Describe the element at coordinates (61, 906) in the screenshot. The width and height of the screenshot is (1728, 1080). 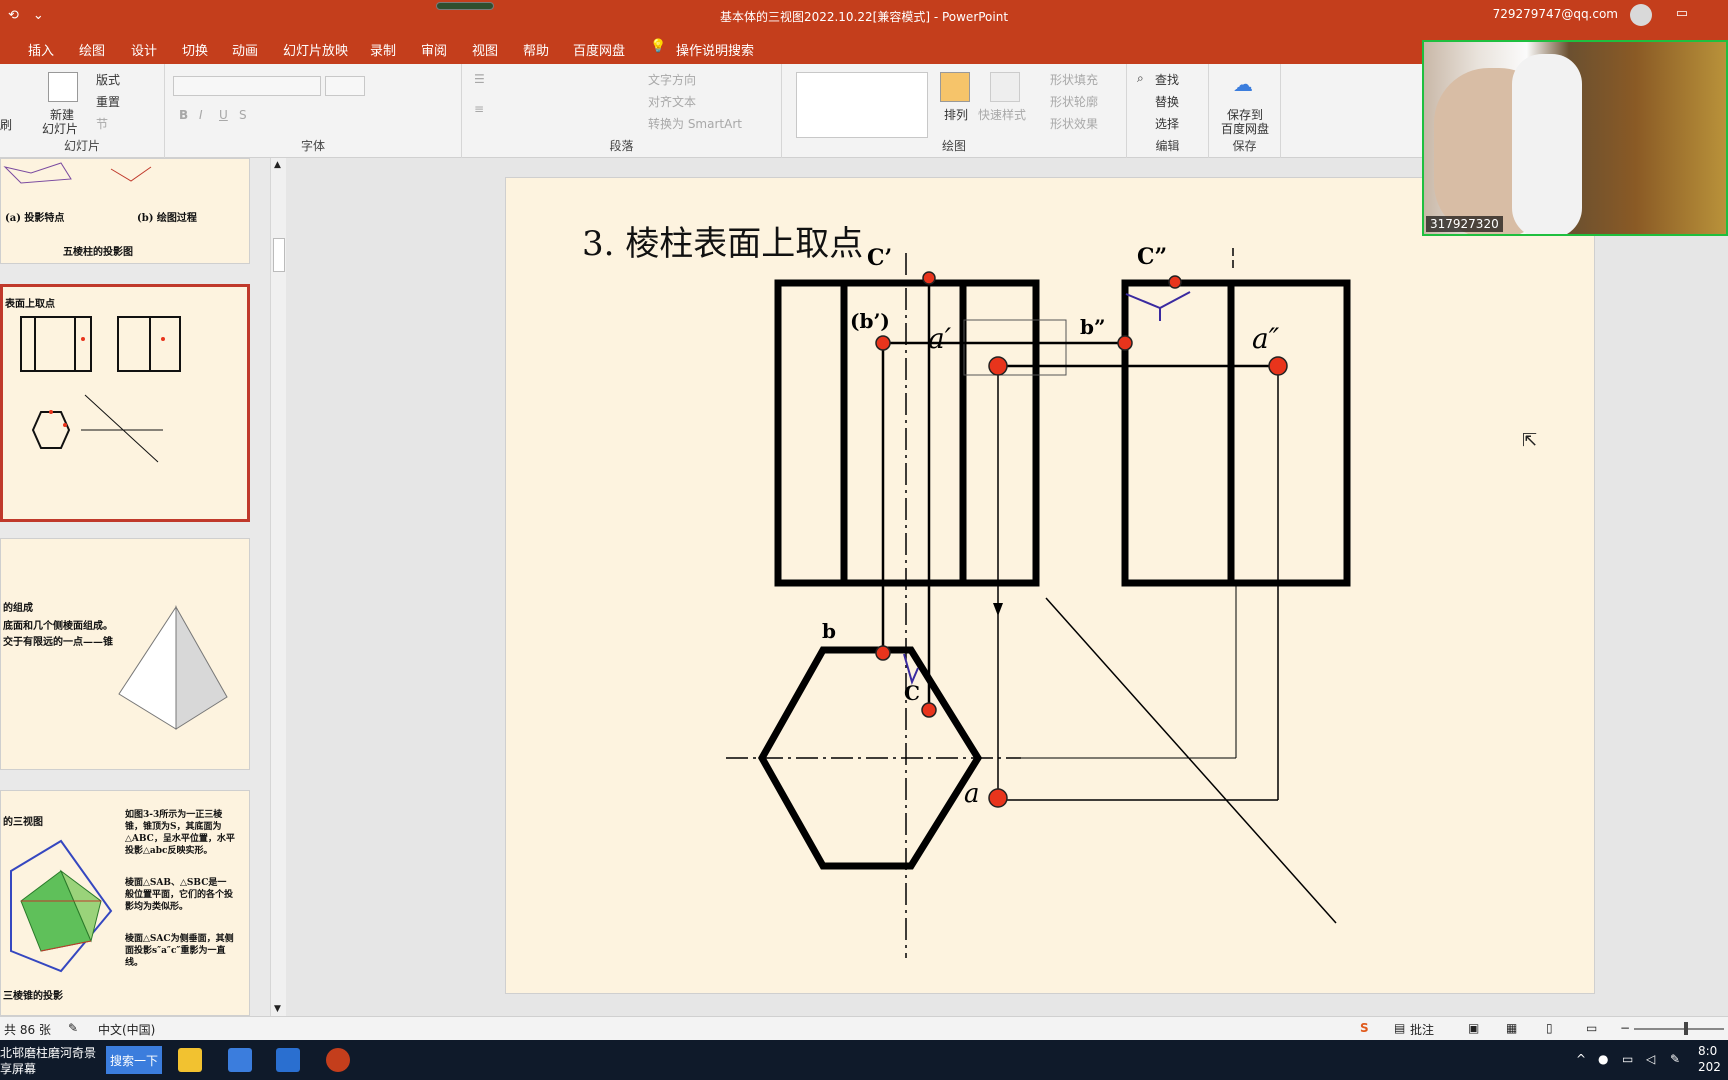
I see `pyramid-3d-figure` at that location.